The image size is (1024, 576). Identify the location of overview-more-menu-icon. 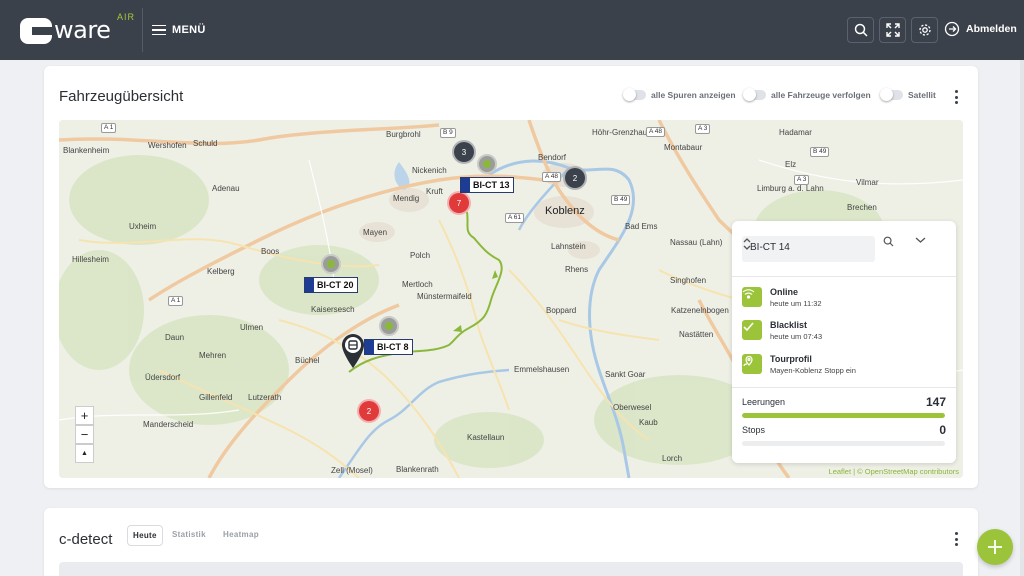
(956, 97).